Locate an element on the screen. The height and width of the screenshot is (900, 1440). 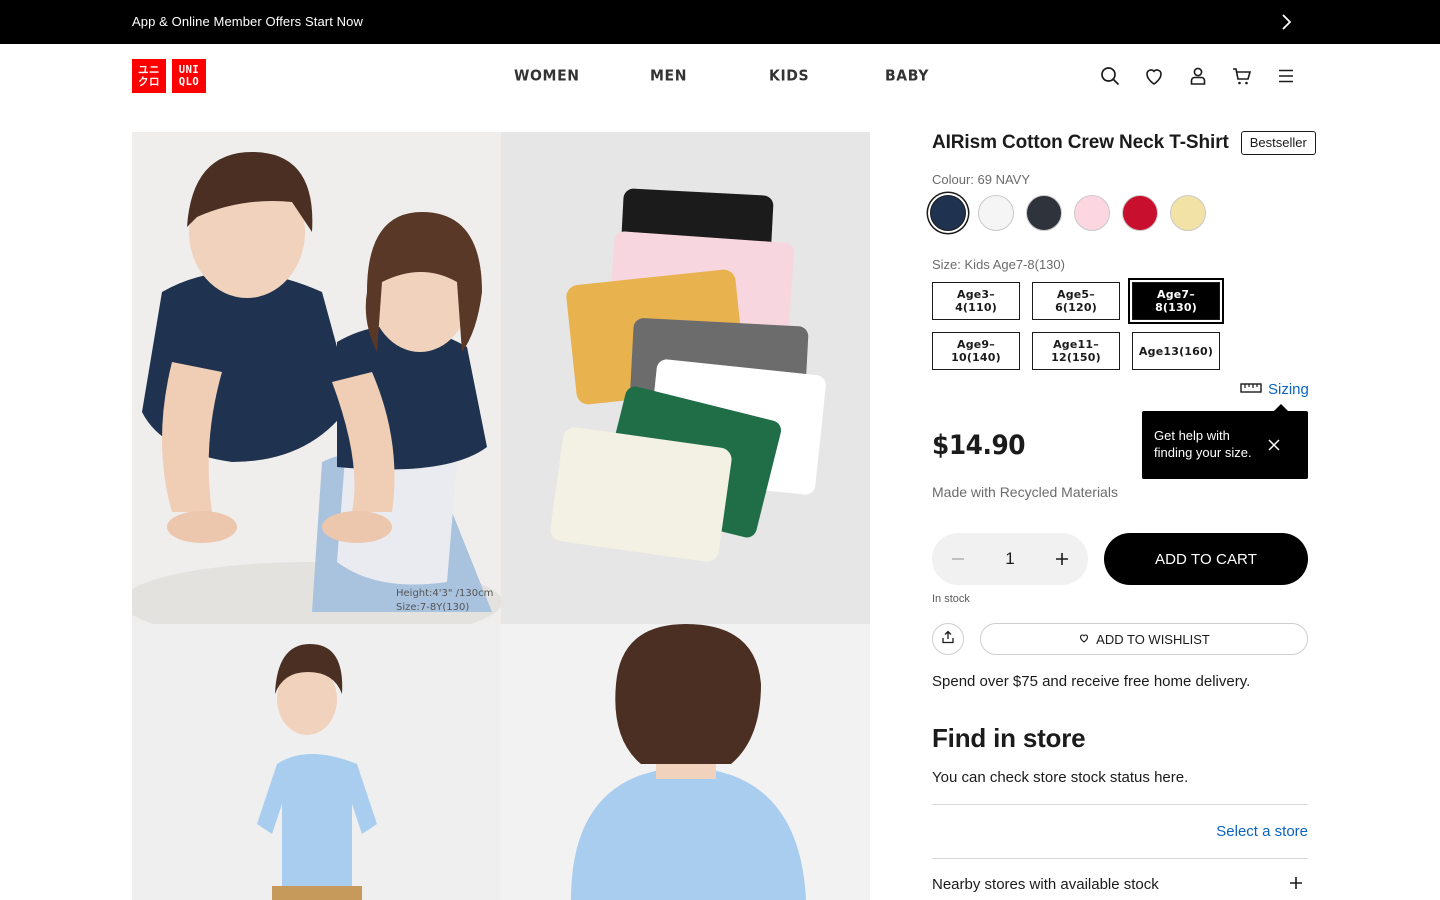
colour-swatch-red is located at coordinates (1140, 213).